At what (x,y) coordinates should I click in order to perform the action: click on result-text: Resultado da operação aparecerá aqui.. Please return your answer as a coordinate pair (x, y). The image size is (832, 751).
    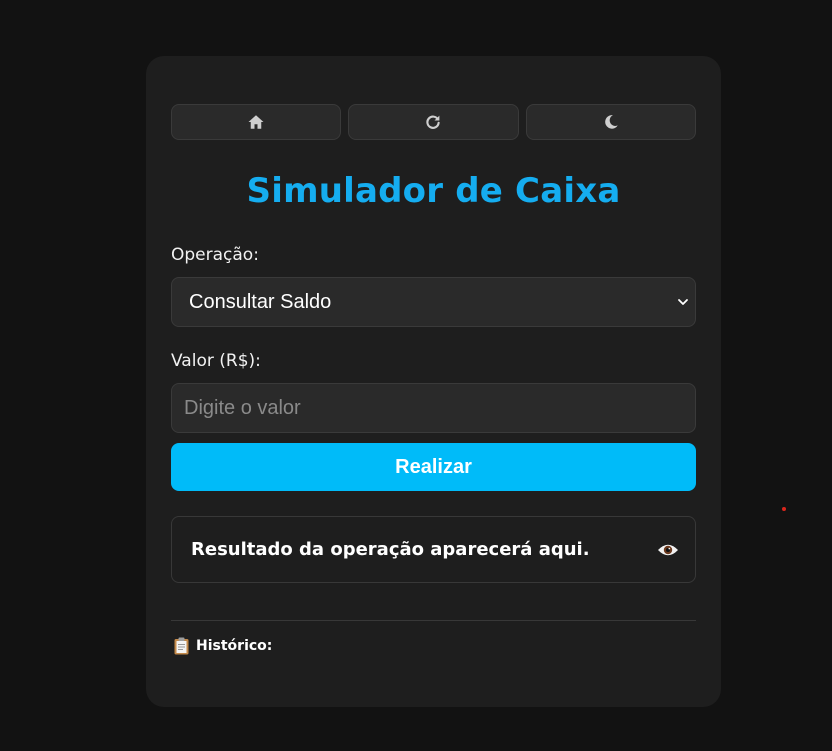
    Looking at the image, I should click on (390, 549).